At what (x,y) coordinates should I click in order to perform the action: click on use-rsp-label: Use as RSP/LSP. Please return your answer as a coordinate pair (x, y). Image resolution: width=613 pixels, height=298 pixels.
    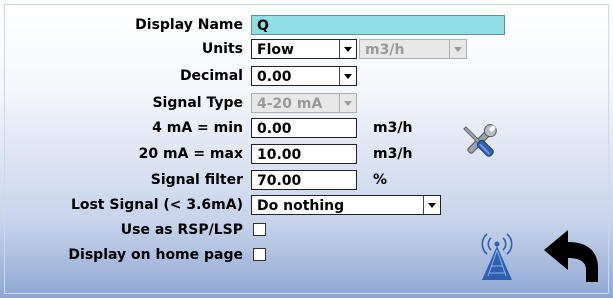
    Looking at the image, I should click on (181, 230).